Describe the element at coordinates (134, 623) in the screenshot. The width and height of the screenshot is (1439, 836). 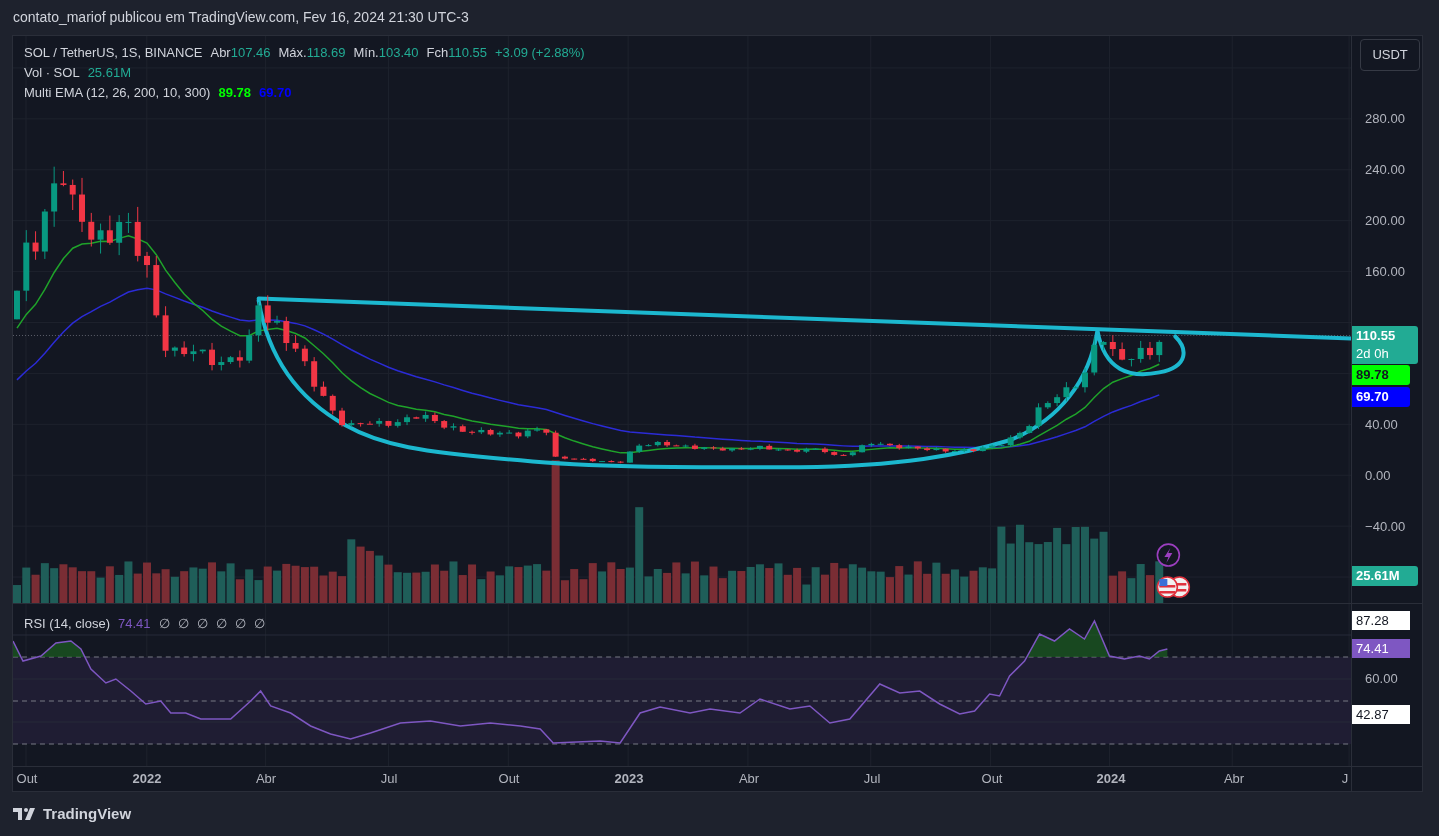
I see `indicator-value: 74.41` at that location.